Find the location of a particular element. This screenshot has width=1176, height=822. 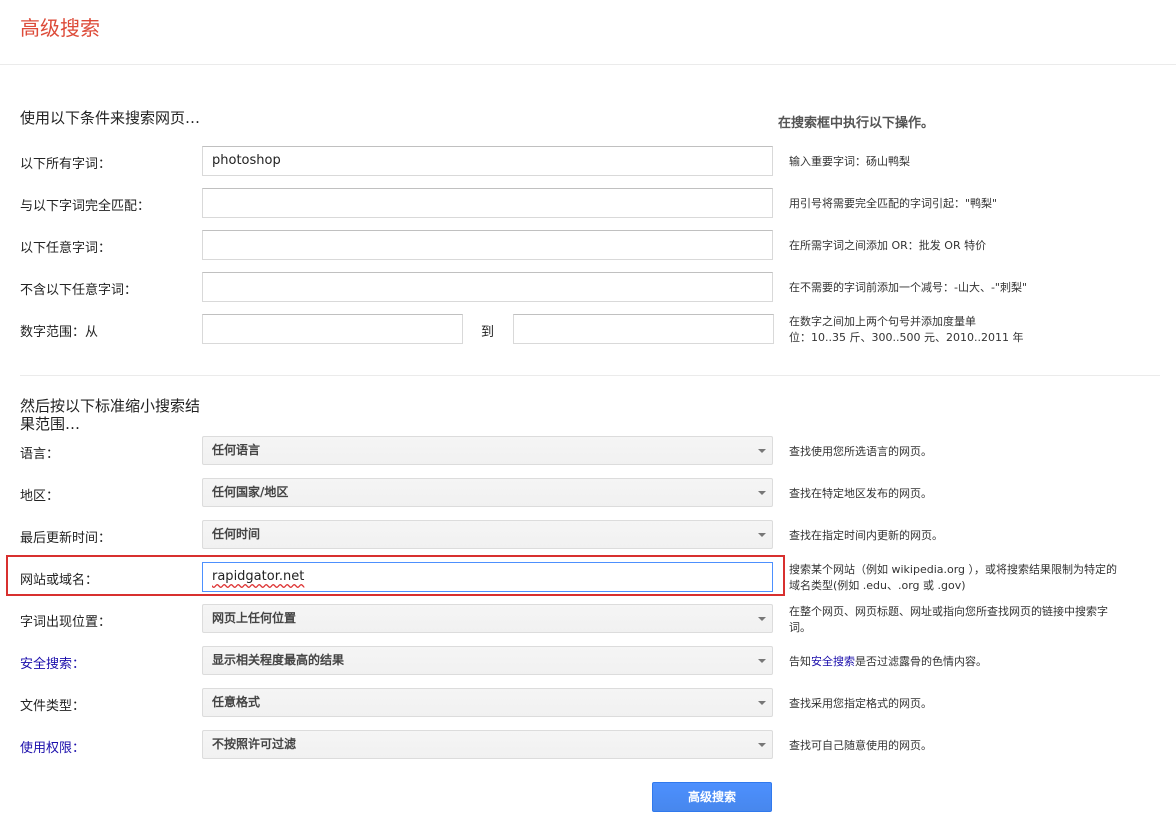

usage-rights-row: 使用权限： 不按照许可过滤 查找可自己随意使用的网页。 is located at coordinates (588, 745).